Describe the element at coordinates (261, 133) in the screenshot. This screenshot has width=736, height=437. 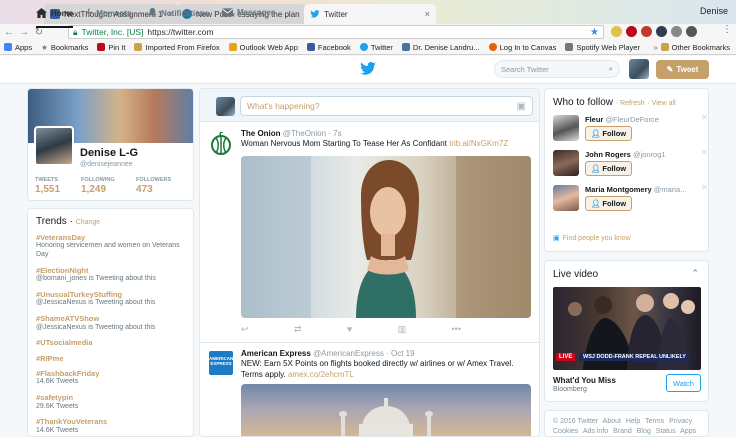
I see `tweet-author-name: The Onion` at that location.